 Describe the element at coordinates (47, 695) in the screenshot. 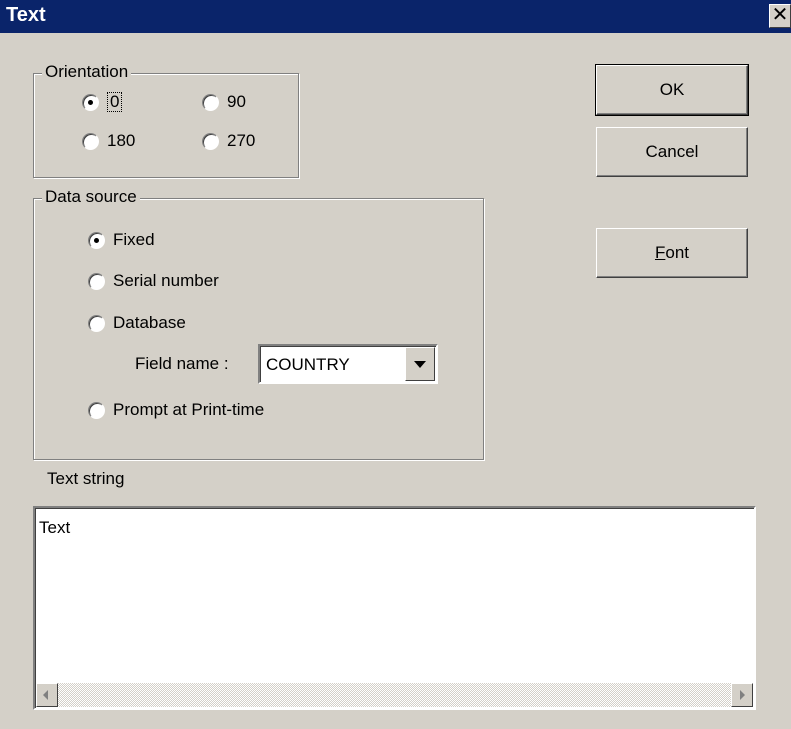

I see `scroll-left-icon` at that location.